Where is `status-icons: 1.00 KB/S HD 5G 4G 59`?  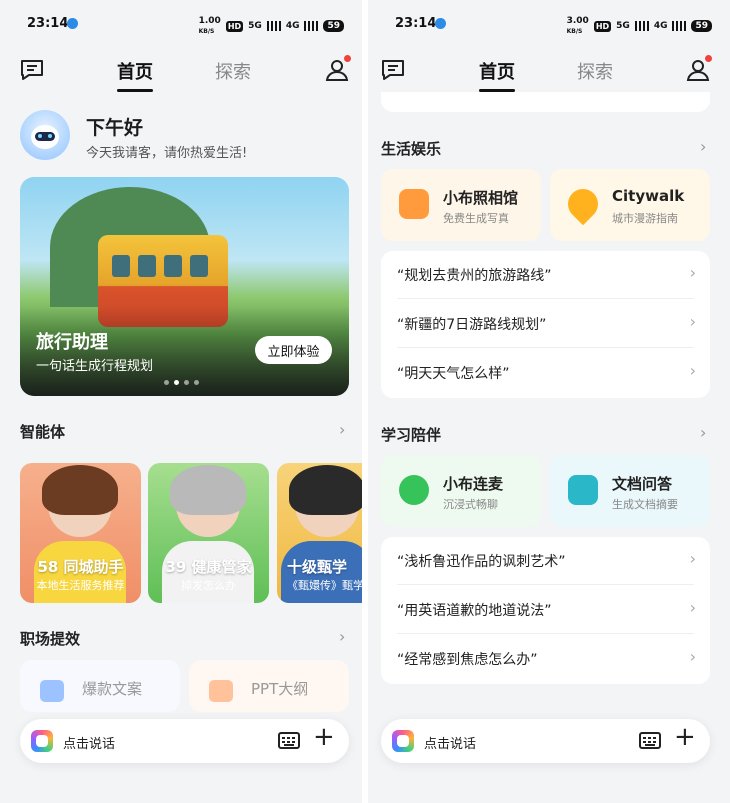
status-icons: 1.00 KB/S HD 5G 4G 59 is located at coordinates (271, 26).